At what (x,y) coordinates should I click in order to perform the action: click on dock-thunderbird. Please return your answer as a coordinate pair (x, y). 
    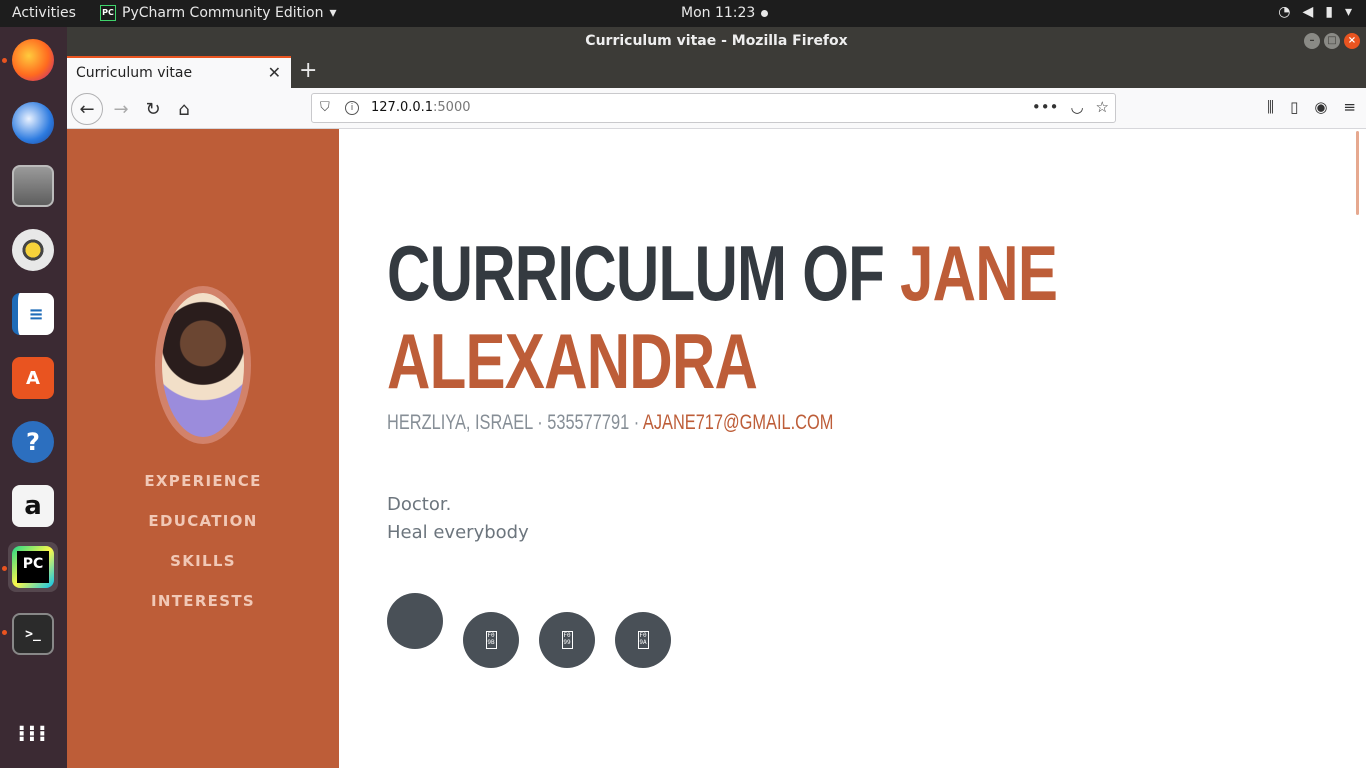
    Looking at the image, I should click on (33, 123).